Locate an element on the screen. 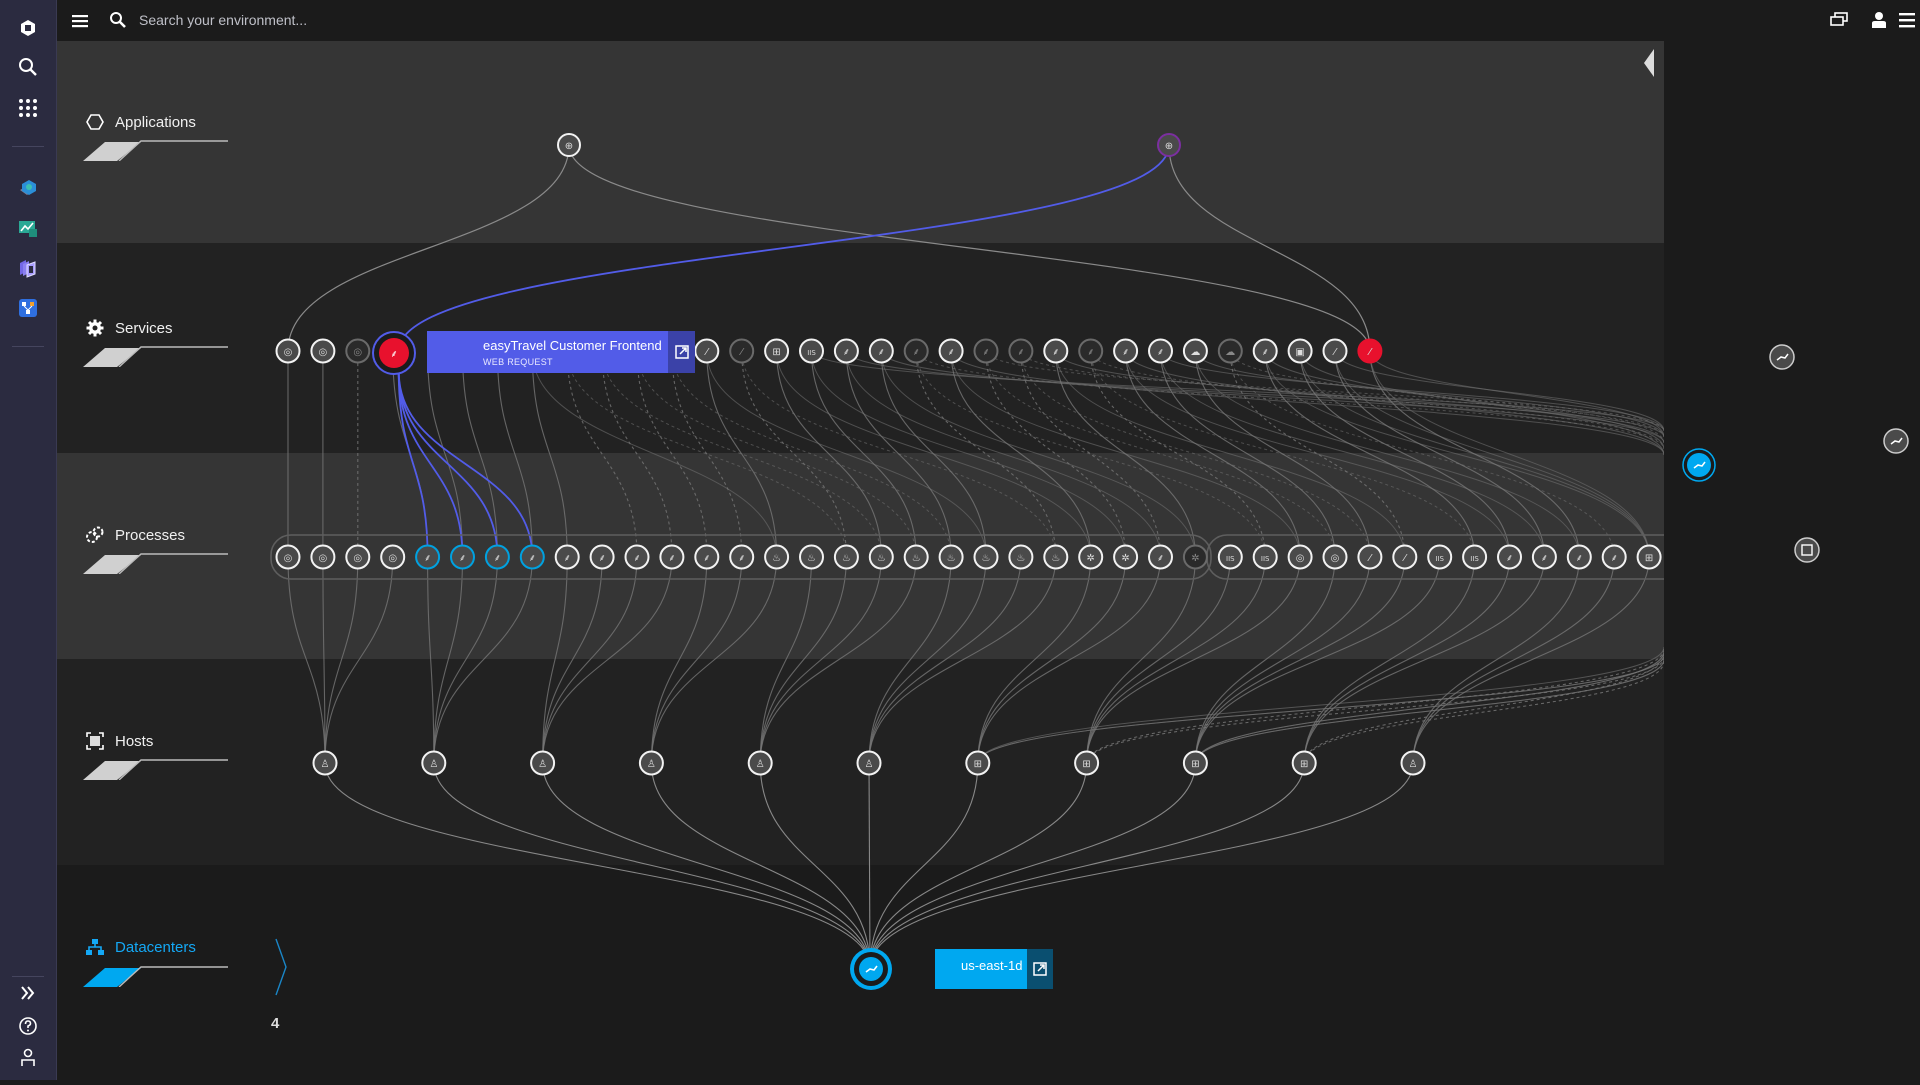 The image size is (1920, 1085). selected-service-card: easyTravel Customer Frontend WEB REQUEST is located at coordinates (561, 352).